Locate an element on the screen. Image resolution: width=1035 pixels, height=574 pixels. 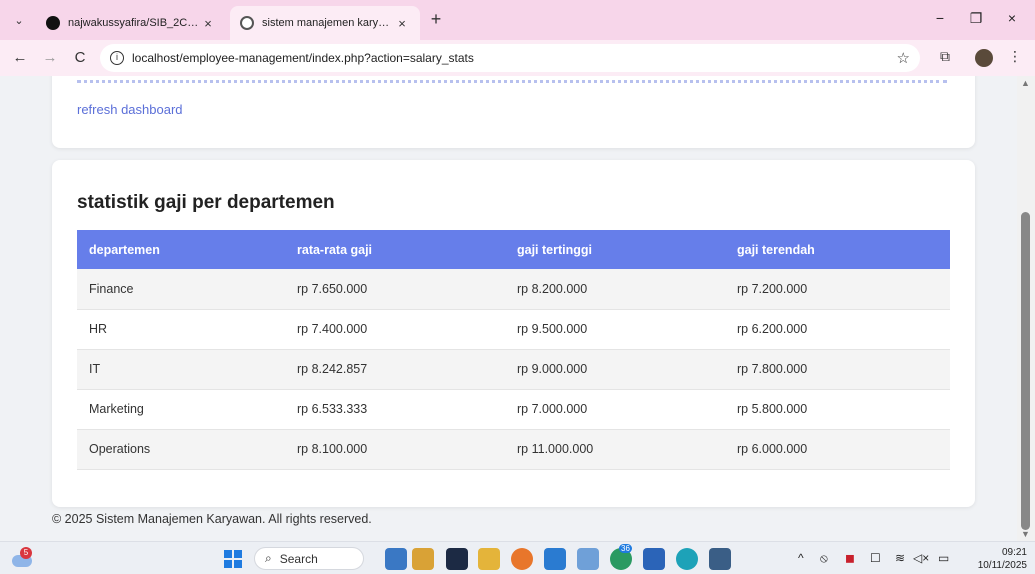
tab-label: najwakussyafira/SIB_2C_Najwa is located at coordinates (134, 23).